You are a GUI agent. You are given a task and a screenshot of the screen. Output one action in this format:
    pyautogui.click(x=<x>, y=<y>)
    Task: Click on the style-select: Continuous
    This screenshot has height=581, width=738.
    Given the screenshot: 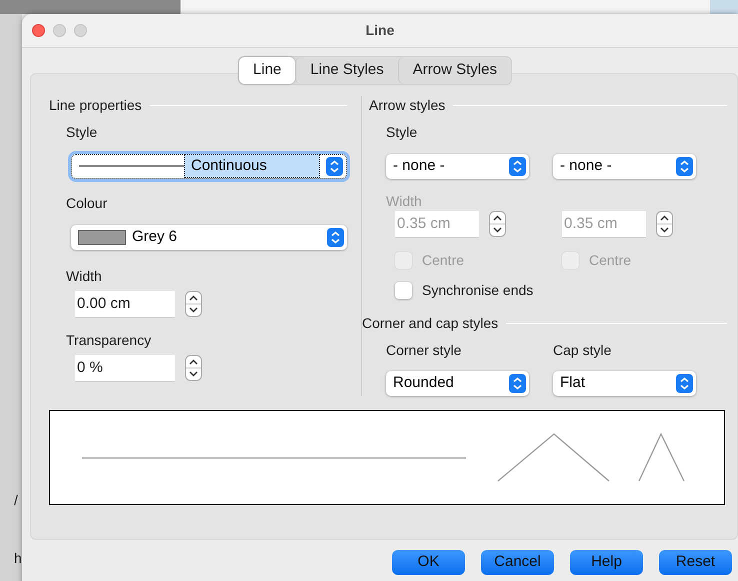 What is the action you would take?
    pyautogui.click(x=209, y=166)
    